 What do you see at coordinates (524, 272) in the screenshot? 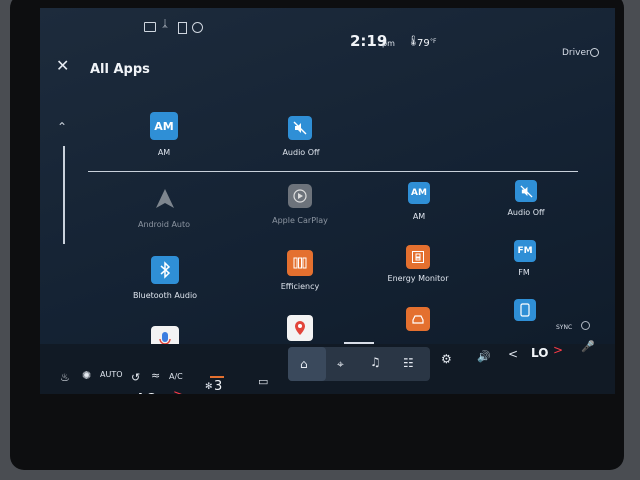
I see `app-fm-label: FM` at bounding box center [524, 272].